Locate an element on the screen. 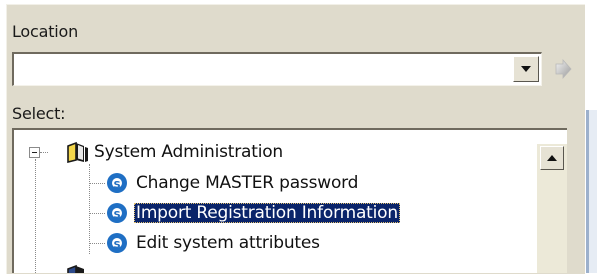  tree-node-edit-system-attributes: S Edit system attributes is located at coordinates (271, 243).